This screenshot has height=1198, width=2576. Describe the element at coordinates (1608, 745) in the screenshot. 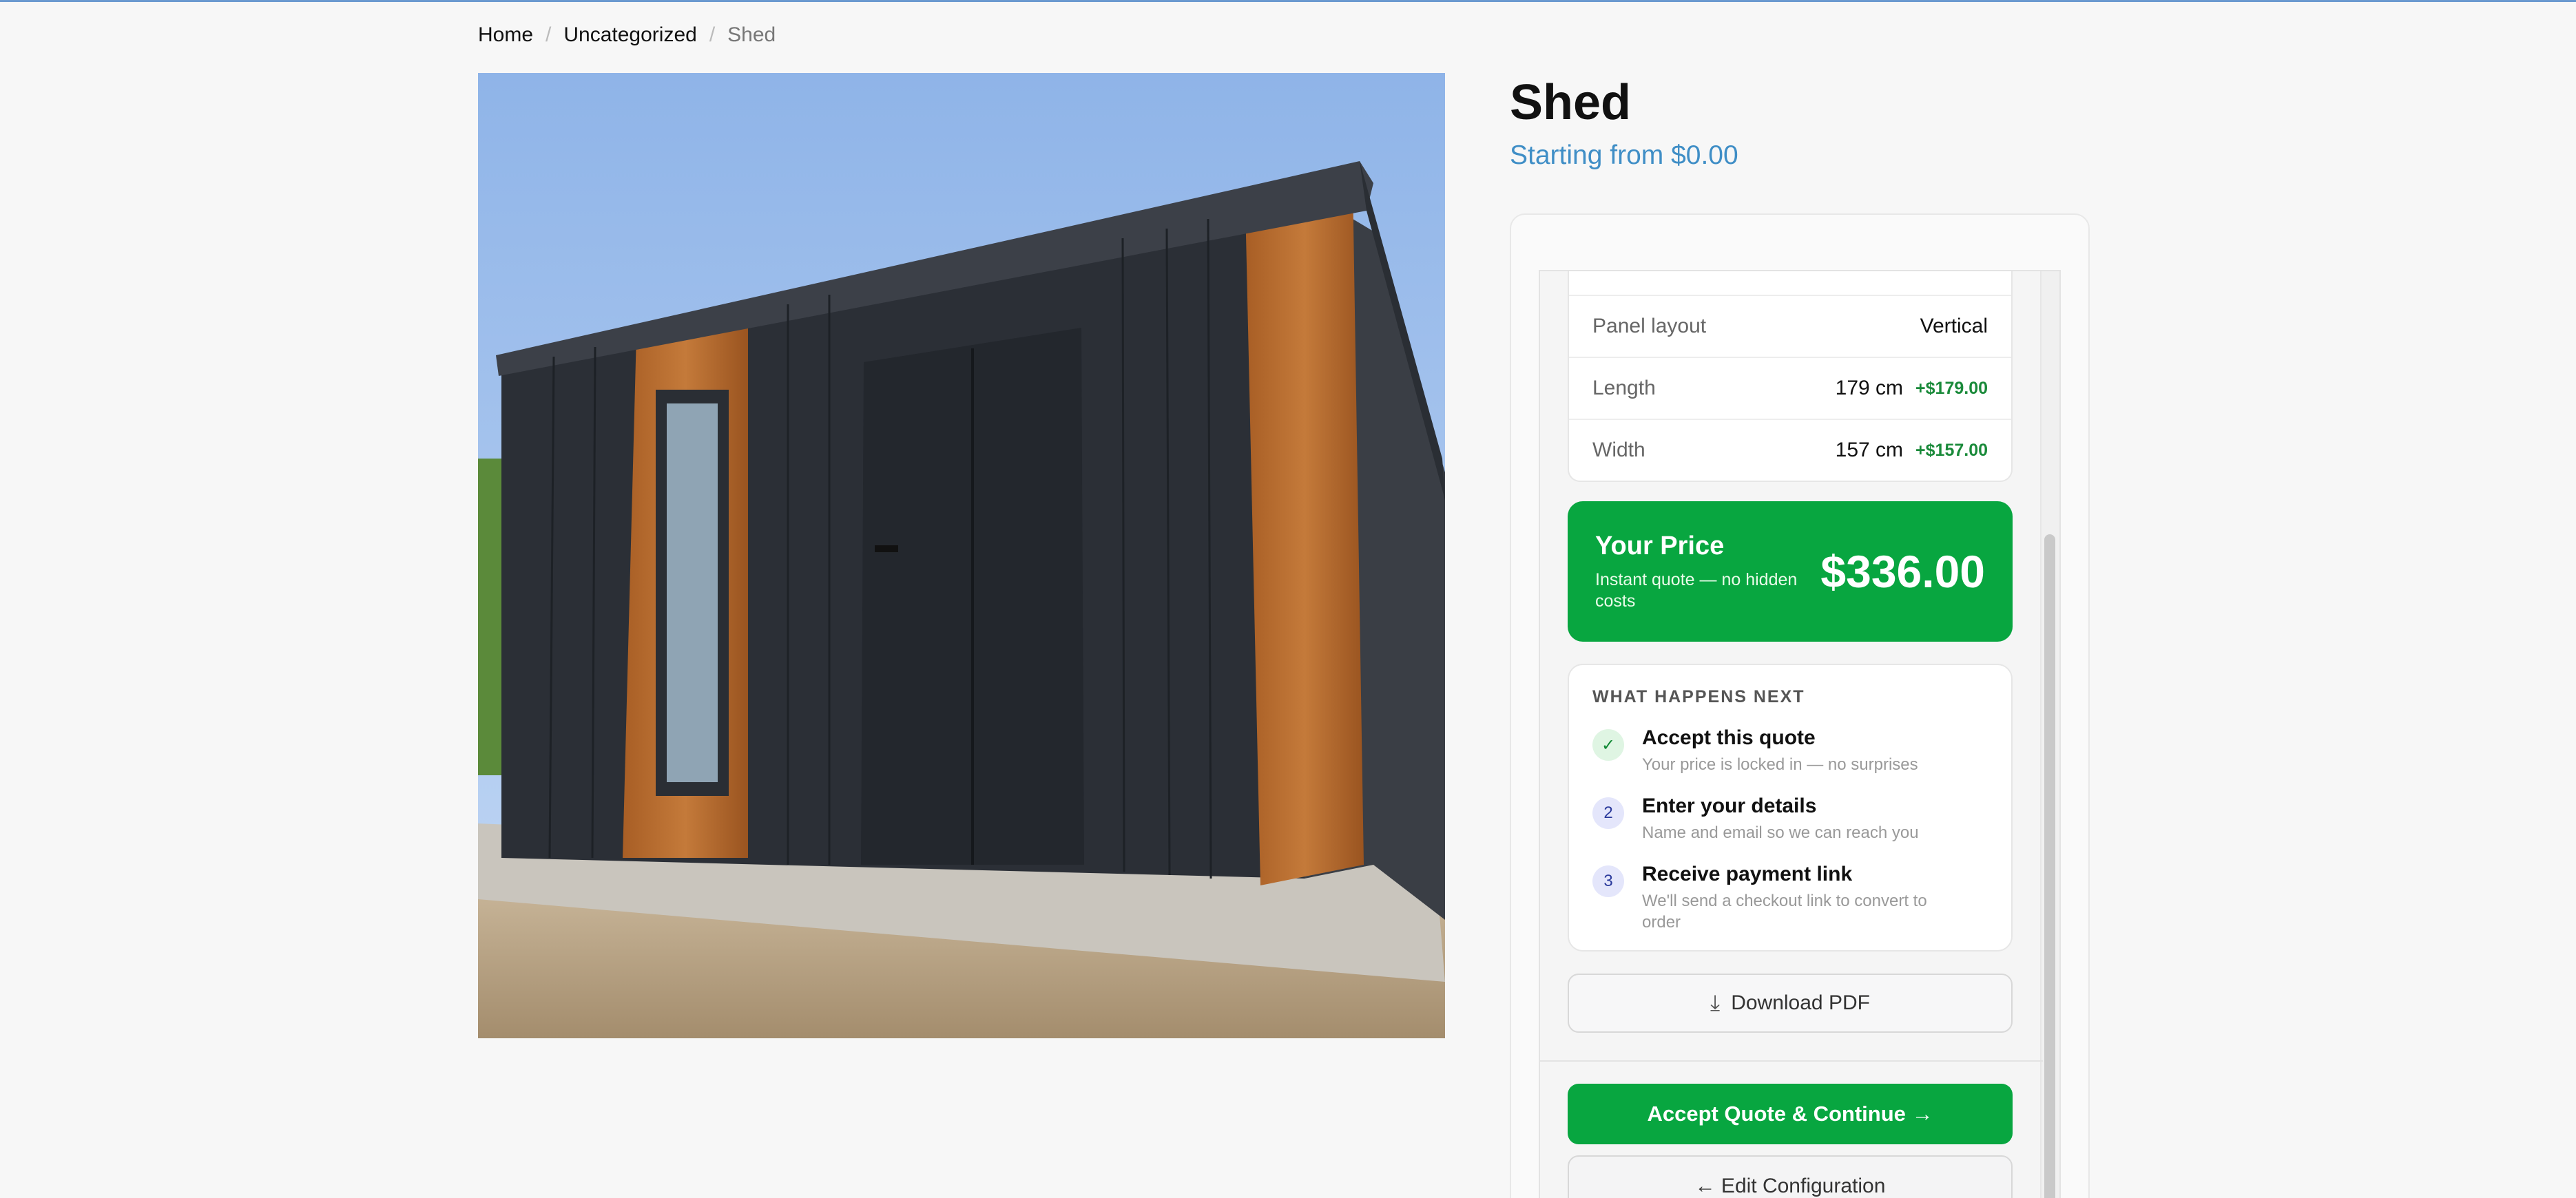

I see `check-icon: ✓` at that location.